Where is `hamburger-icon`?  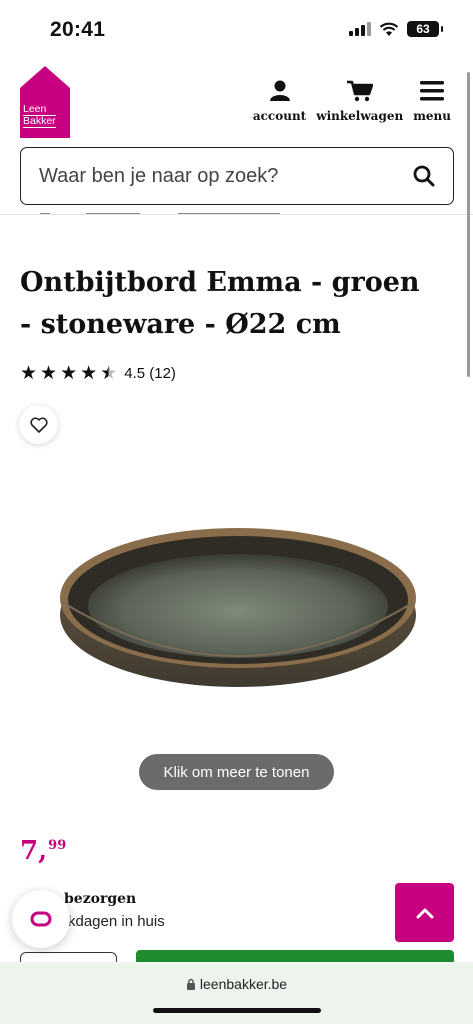
hamburger-icon is located at coordinates (432, 91).